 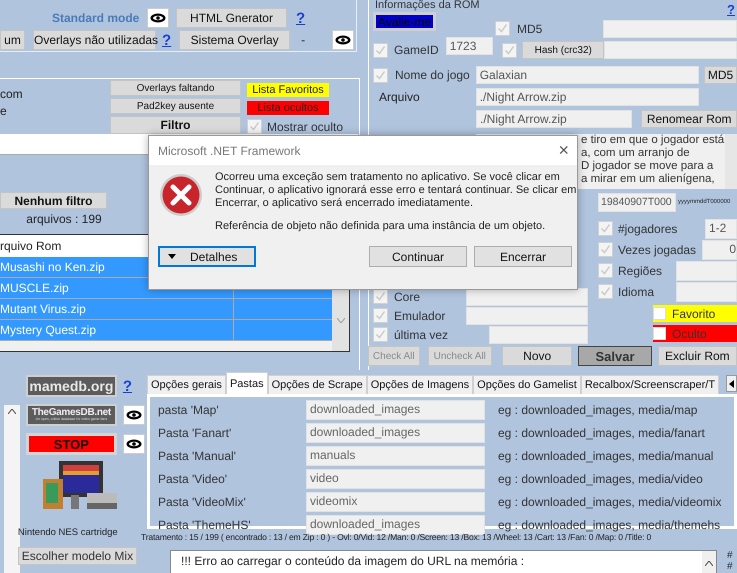 I want to click on folder-label: Pasta 'VideoMix', so click(x=202, y=501).